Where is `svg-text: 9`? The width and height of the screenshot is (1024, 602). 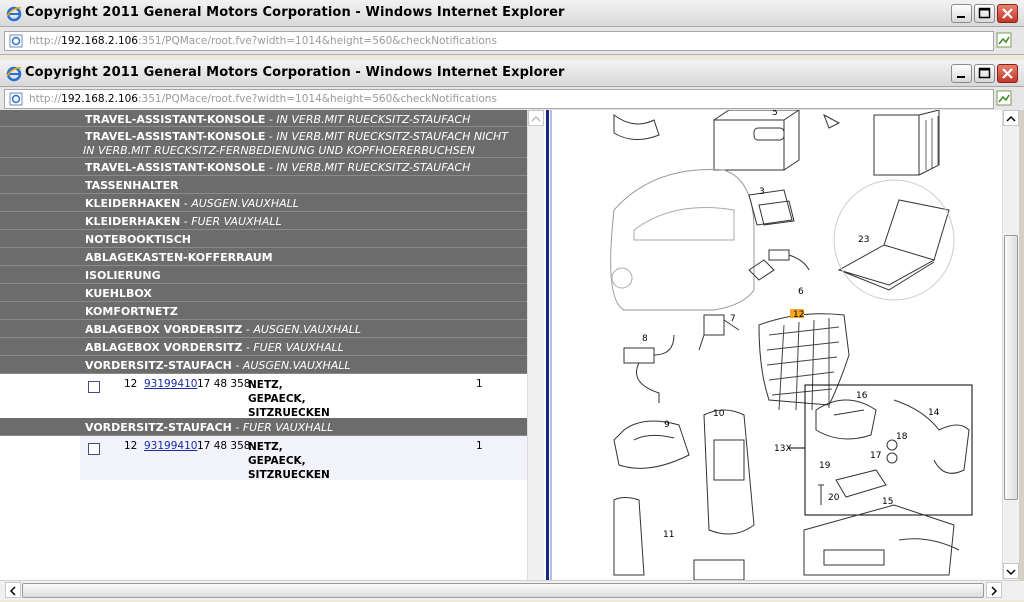 svg-text: 9 is located at coordinates (667, 425).